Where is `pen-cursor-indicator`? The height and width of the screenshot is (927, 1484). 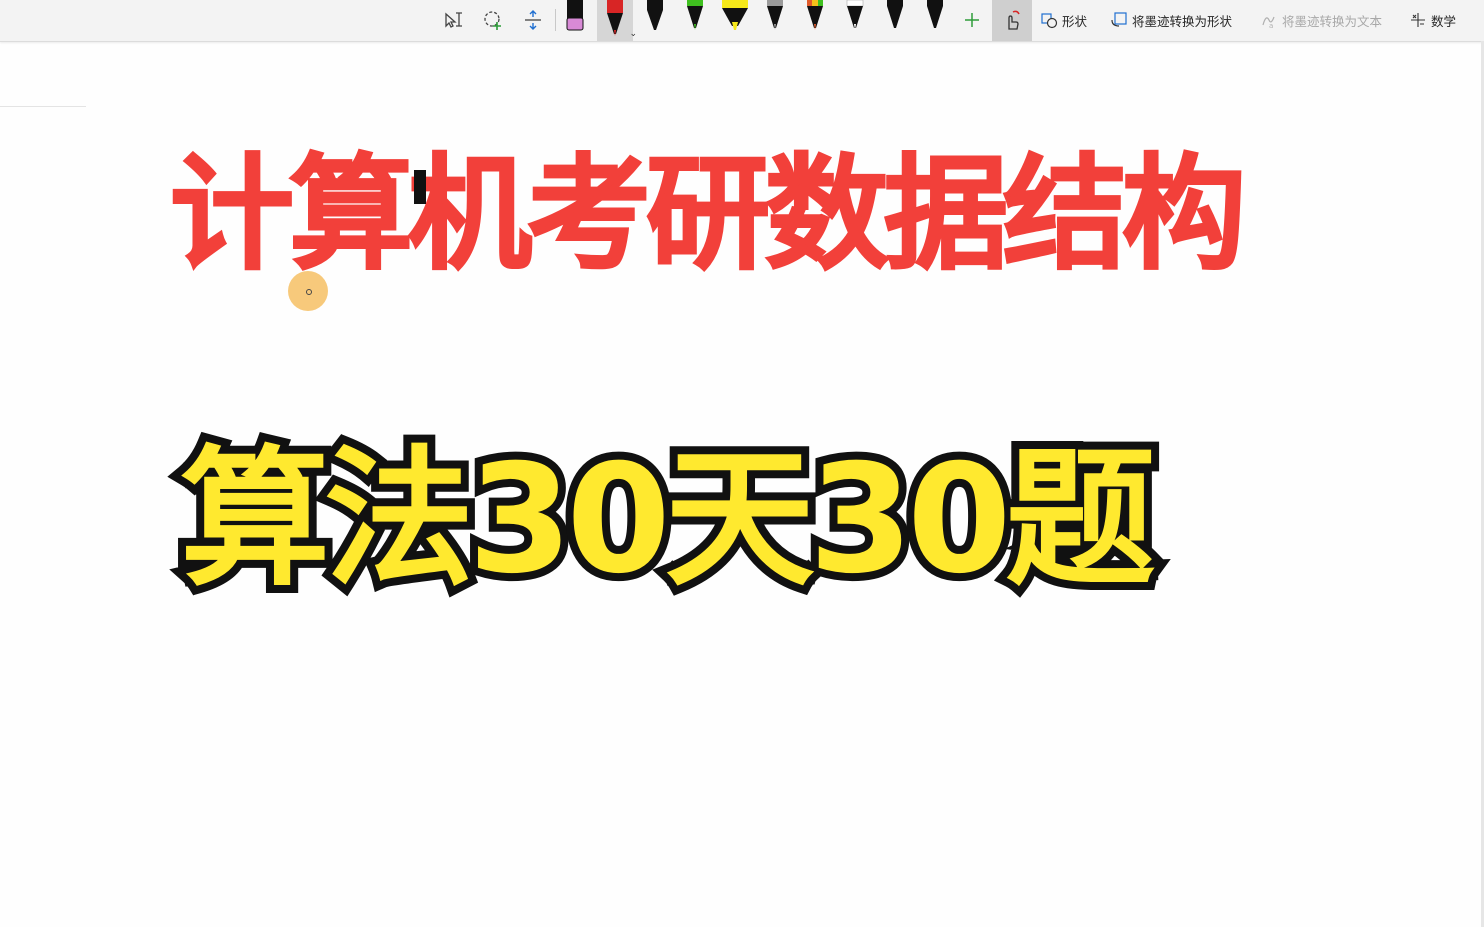 pen-cursor-indicator is located at coordinates (308, 291).